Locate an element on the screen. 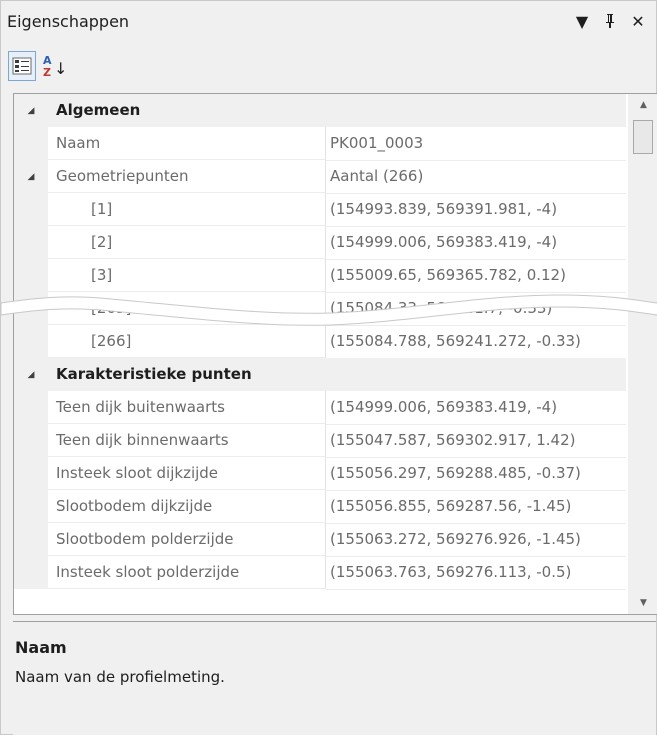  property-name: Geometriepunten is located at coordinates (187, 176).